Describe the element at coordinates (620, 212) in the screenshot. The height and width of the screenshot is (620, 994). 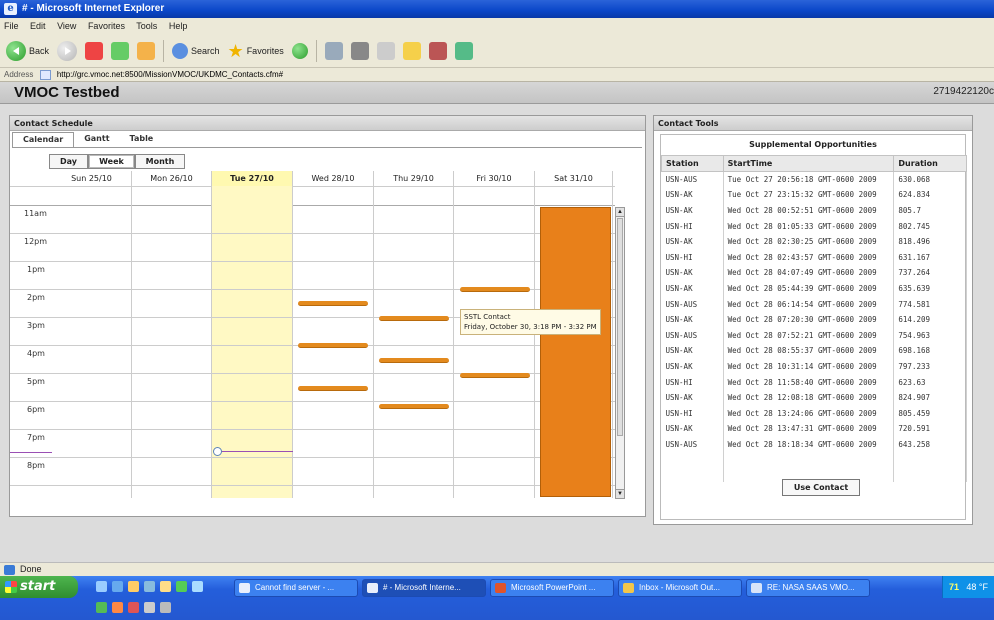
I see `scroll-up-icon: ▲` at that location.